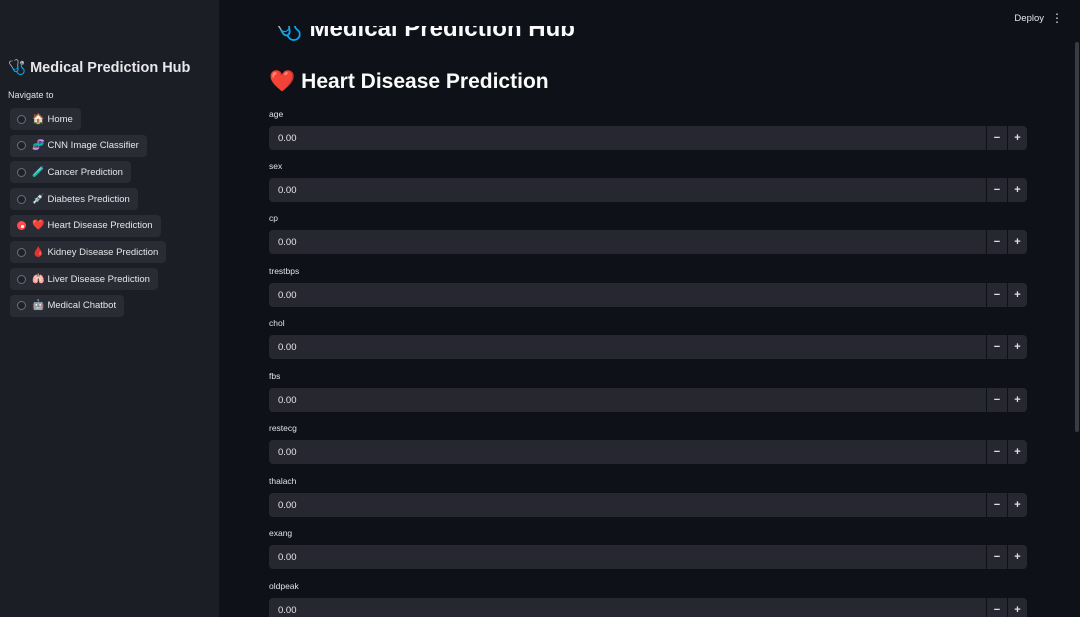 The image size is (1080, 617). What do you see at coordinates (60, 119) in the screenshot?
I see `sidebar-item-label: Home` at bounding box center [60, 119].